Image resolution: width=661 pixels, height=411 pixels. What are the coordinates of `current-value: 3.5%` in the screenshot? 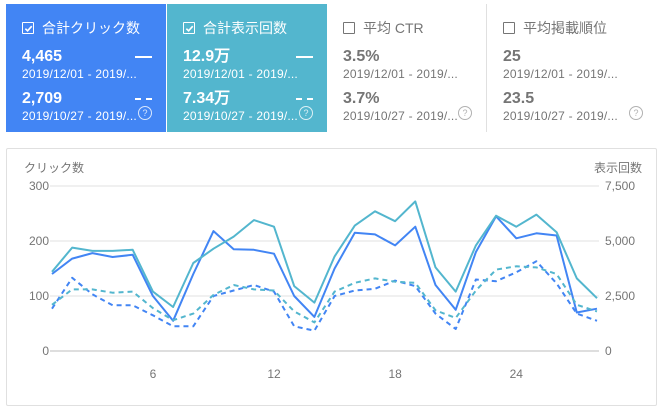 It's located at (361, 56).